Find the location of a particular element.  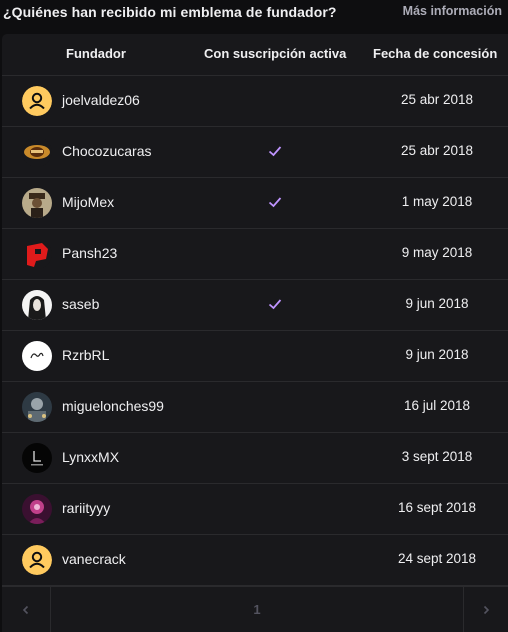

column-header-active-sub: Con suscripción activa is located at coordinates (275, 53).